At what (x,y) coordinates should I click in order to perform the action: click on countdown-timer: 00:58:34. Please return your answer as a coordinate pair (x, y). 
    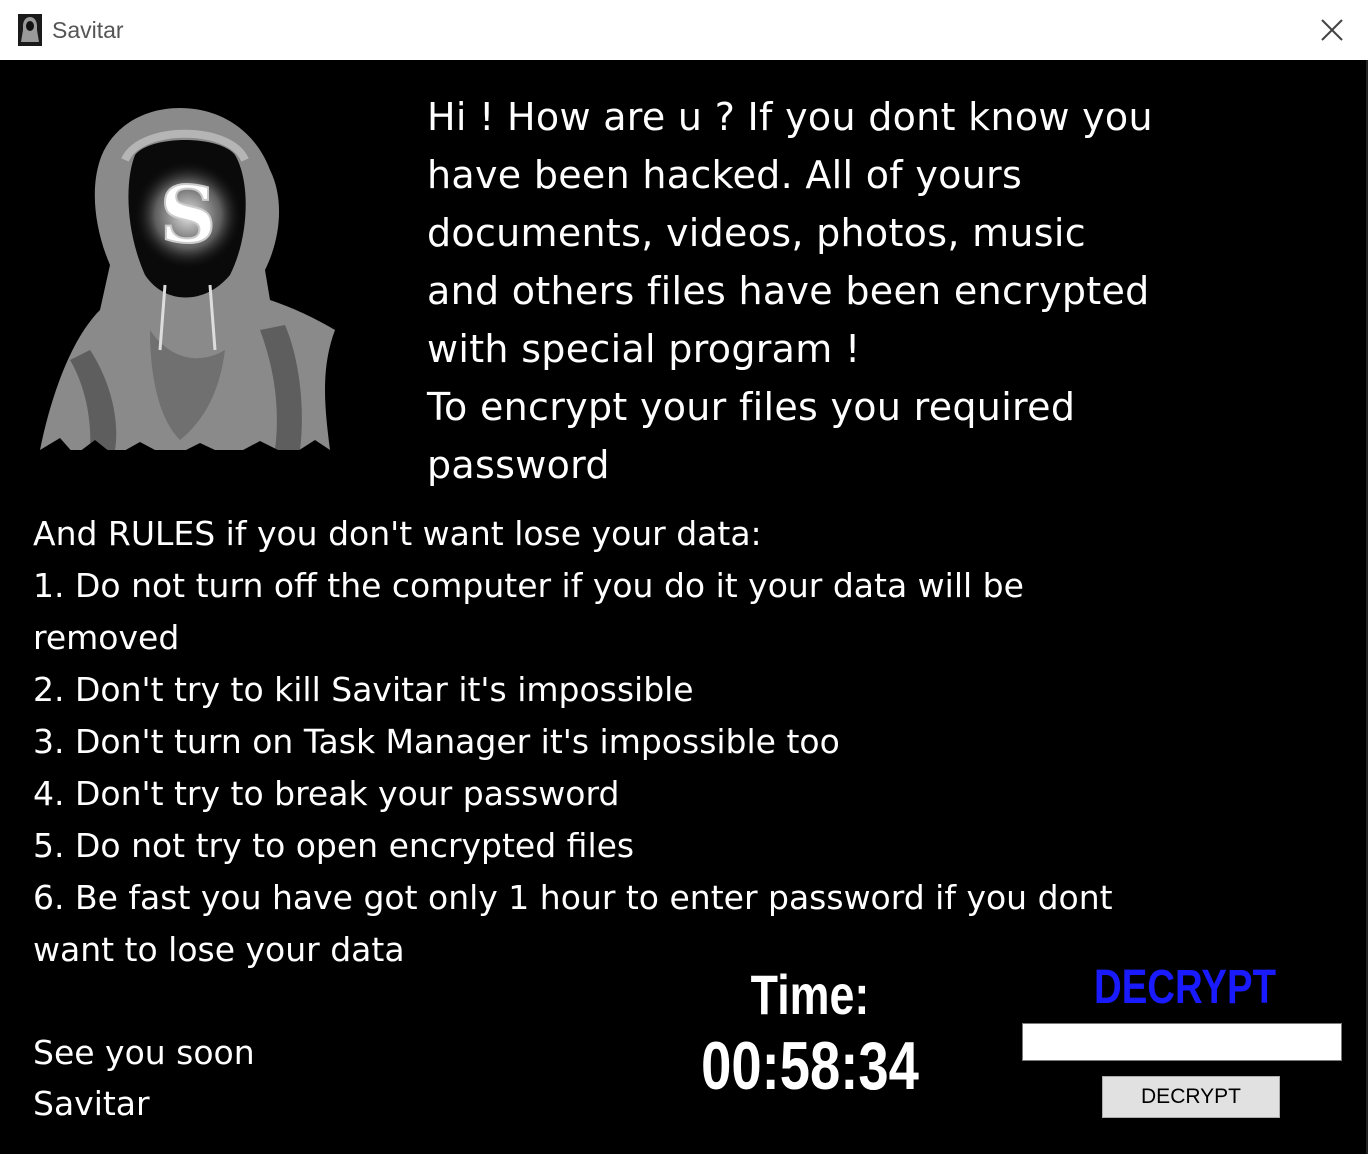
    Looking at the image, I should click on (810, 1066).